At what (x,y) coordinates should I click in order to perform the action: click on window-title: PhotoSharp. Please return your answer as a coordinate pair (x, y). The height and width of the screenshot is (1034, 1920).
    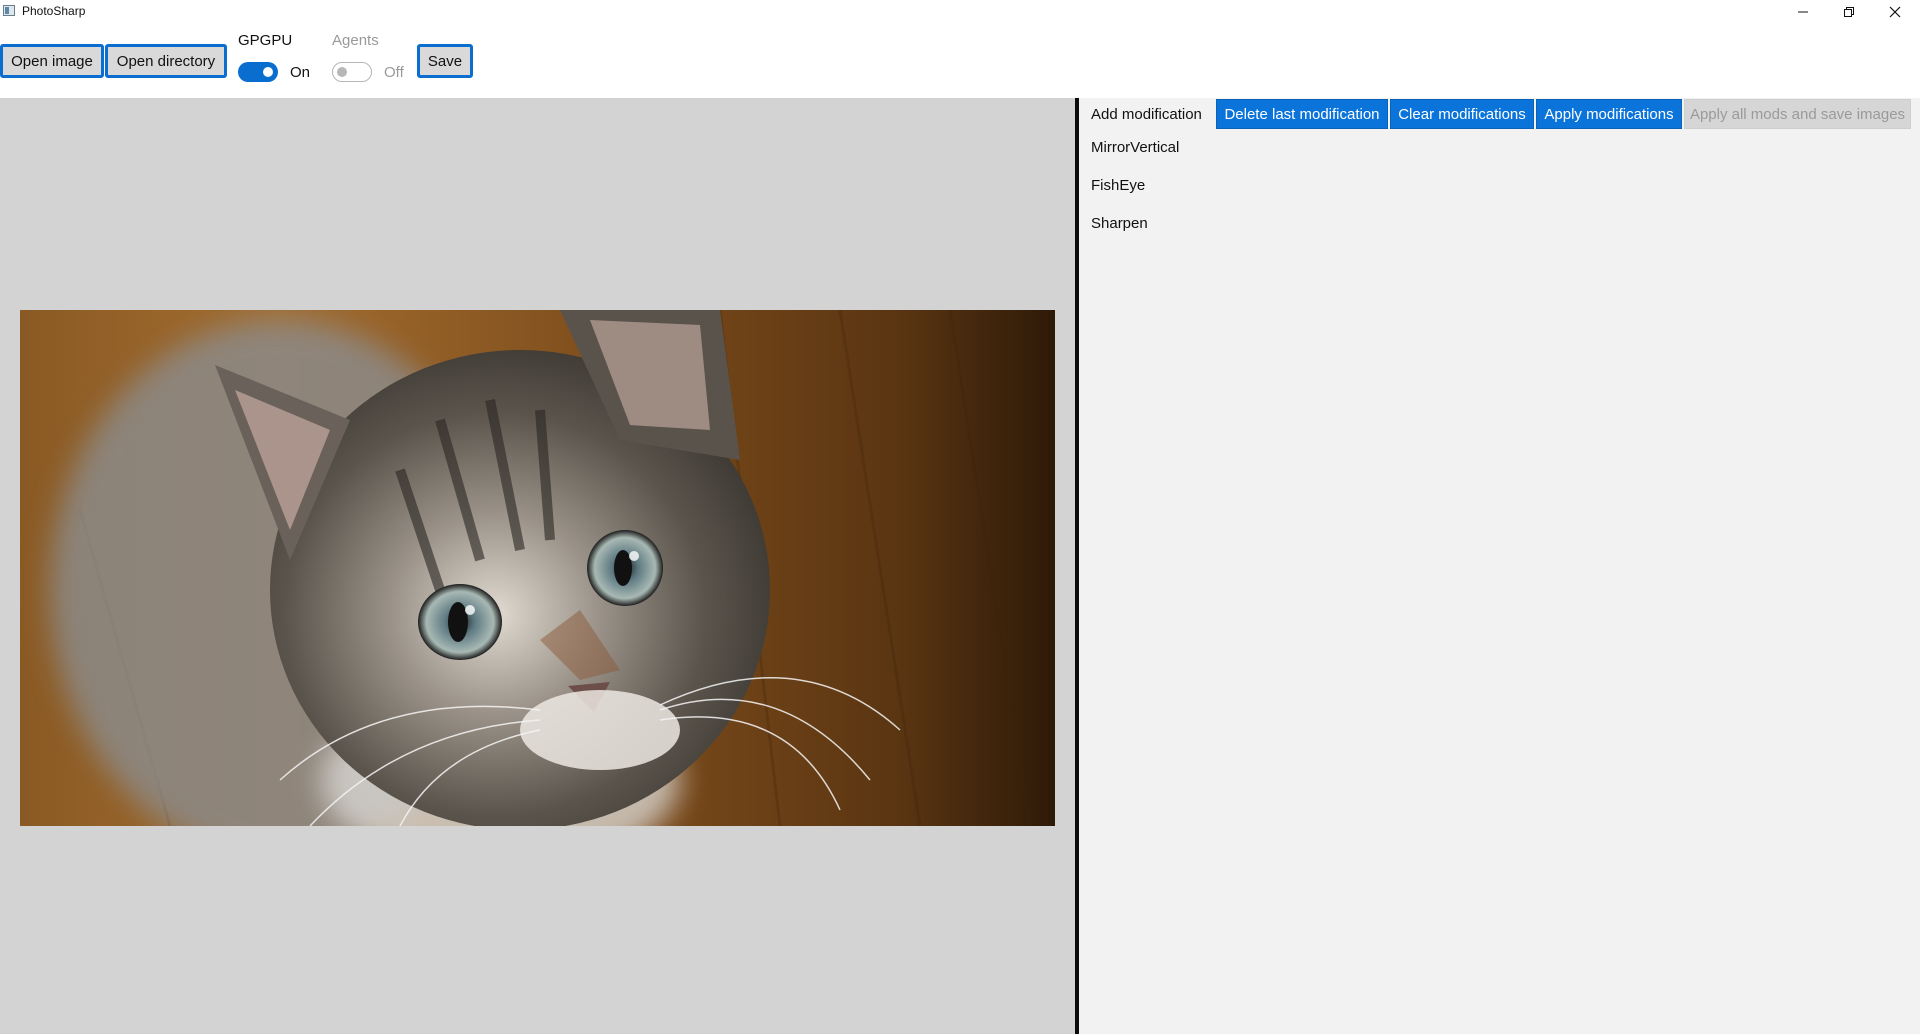
    Looking at the image, I should click on (54, 11).